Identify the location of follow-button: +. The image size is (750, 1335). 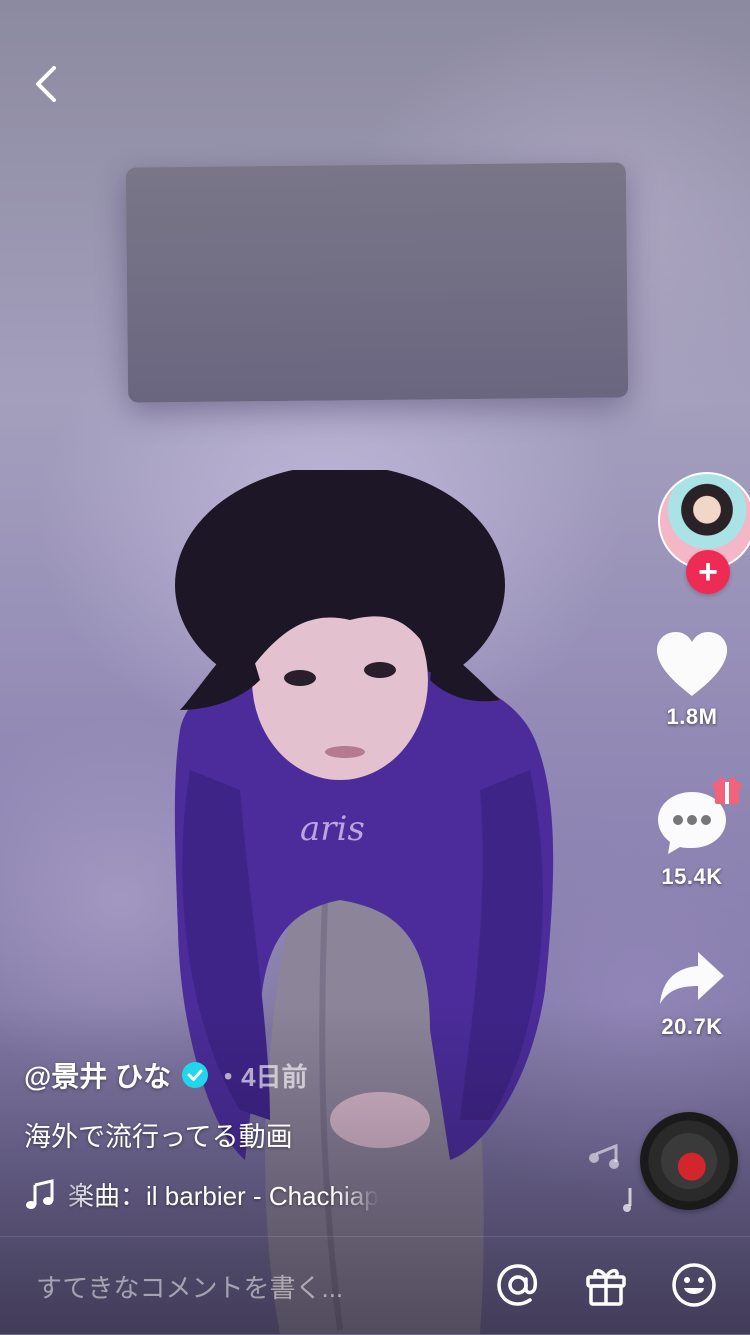
(708, 572).